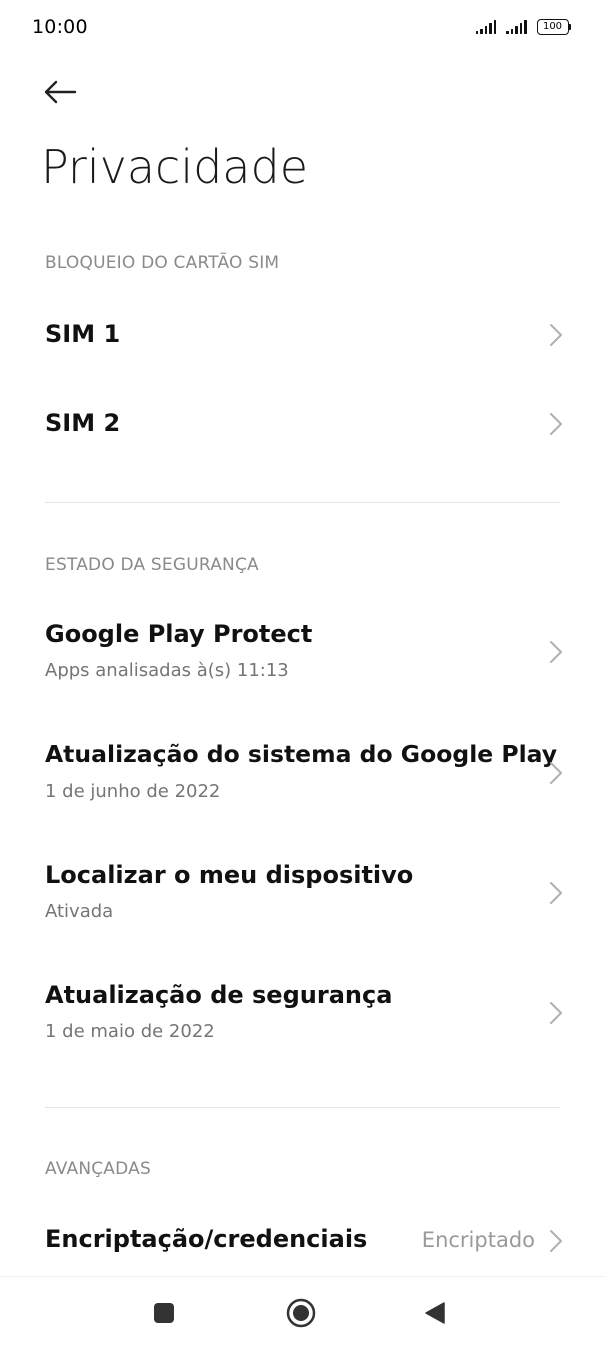 Image resolution: width=605 pixels, height=1347 pixels. I want to click on section-header-advanced: AVANÇADAS, so click(98, 1169).